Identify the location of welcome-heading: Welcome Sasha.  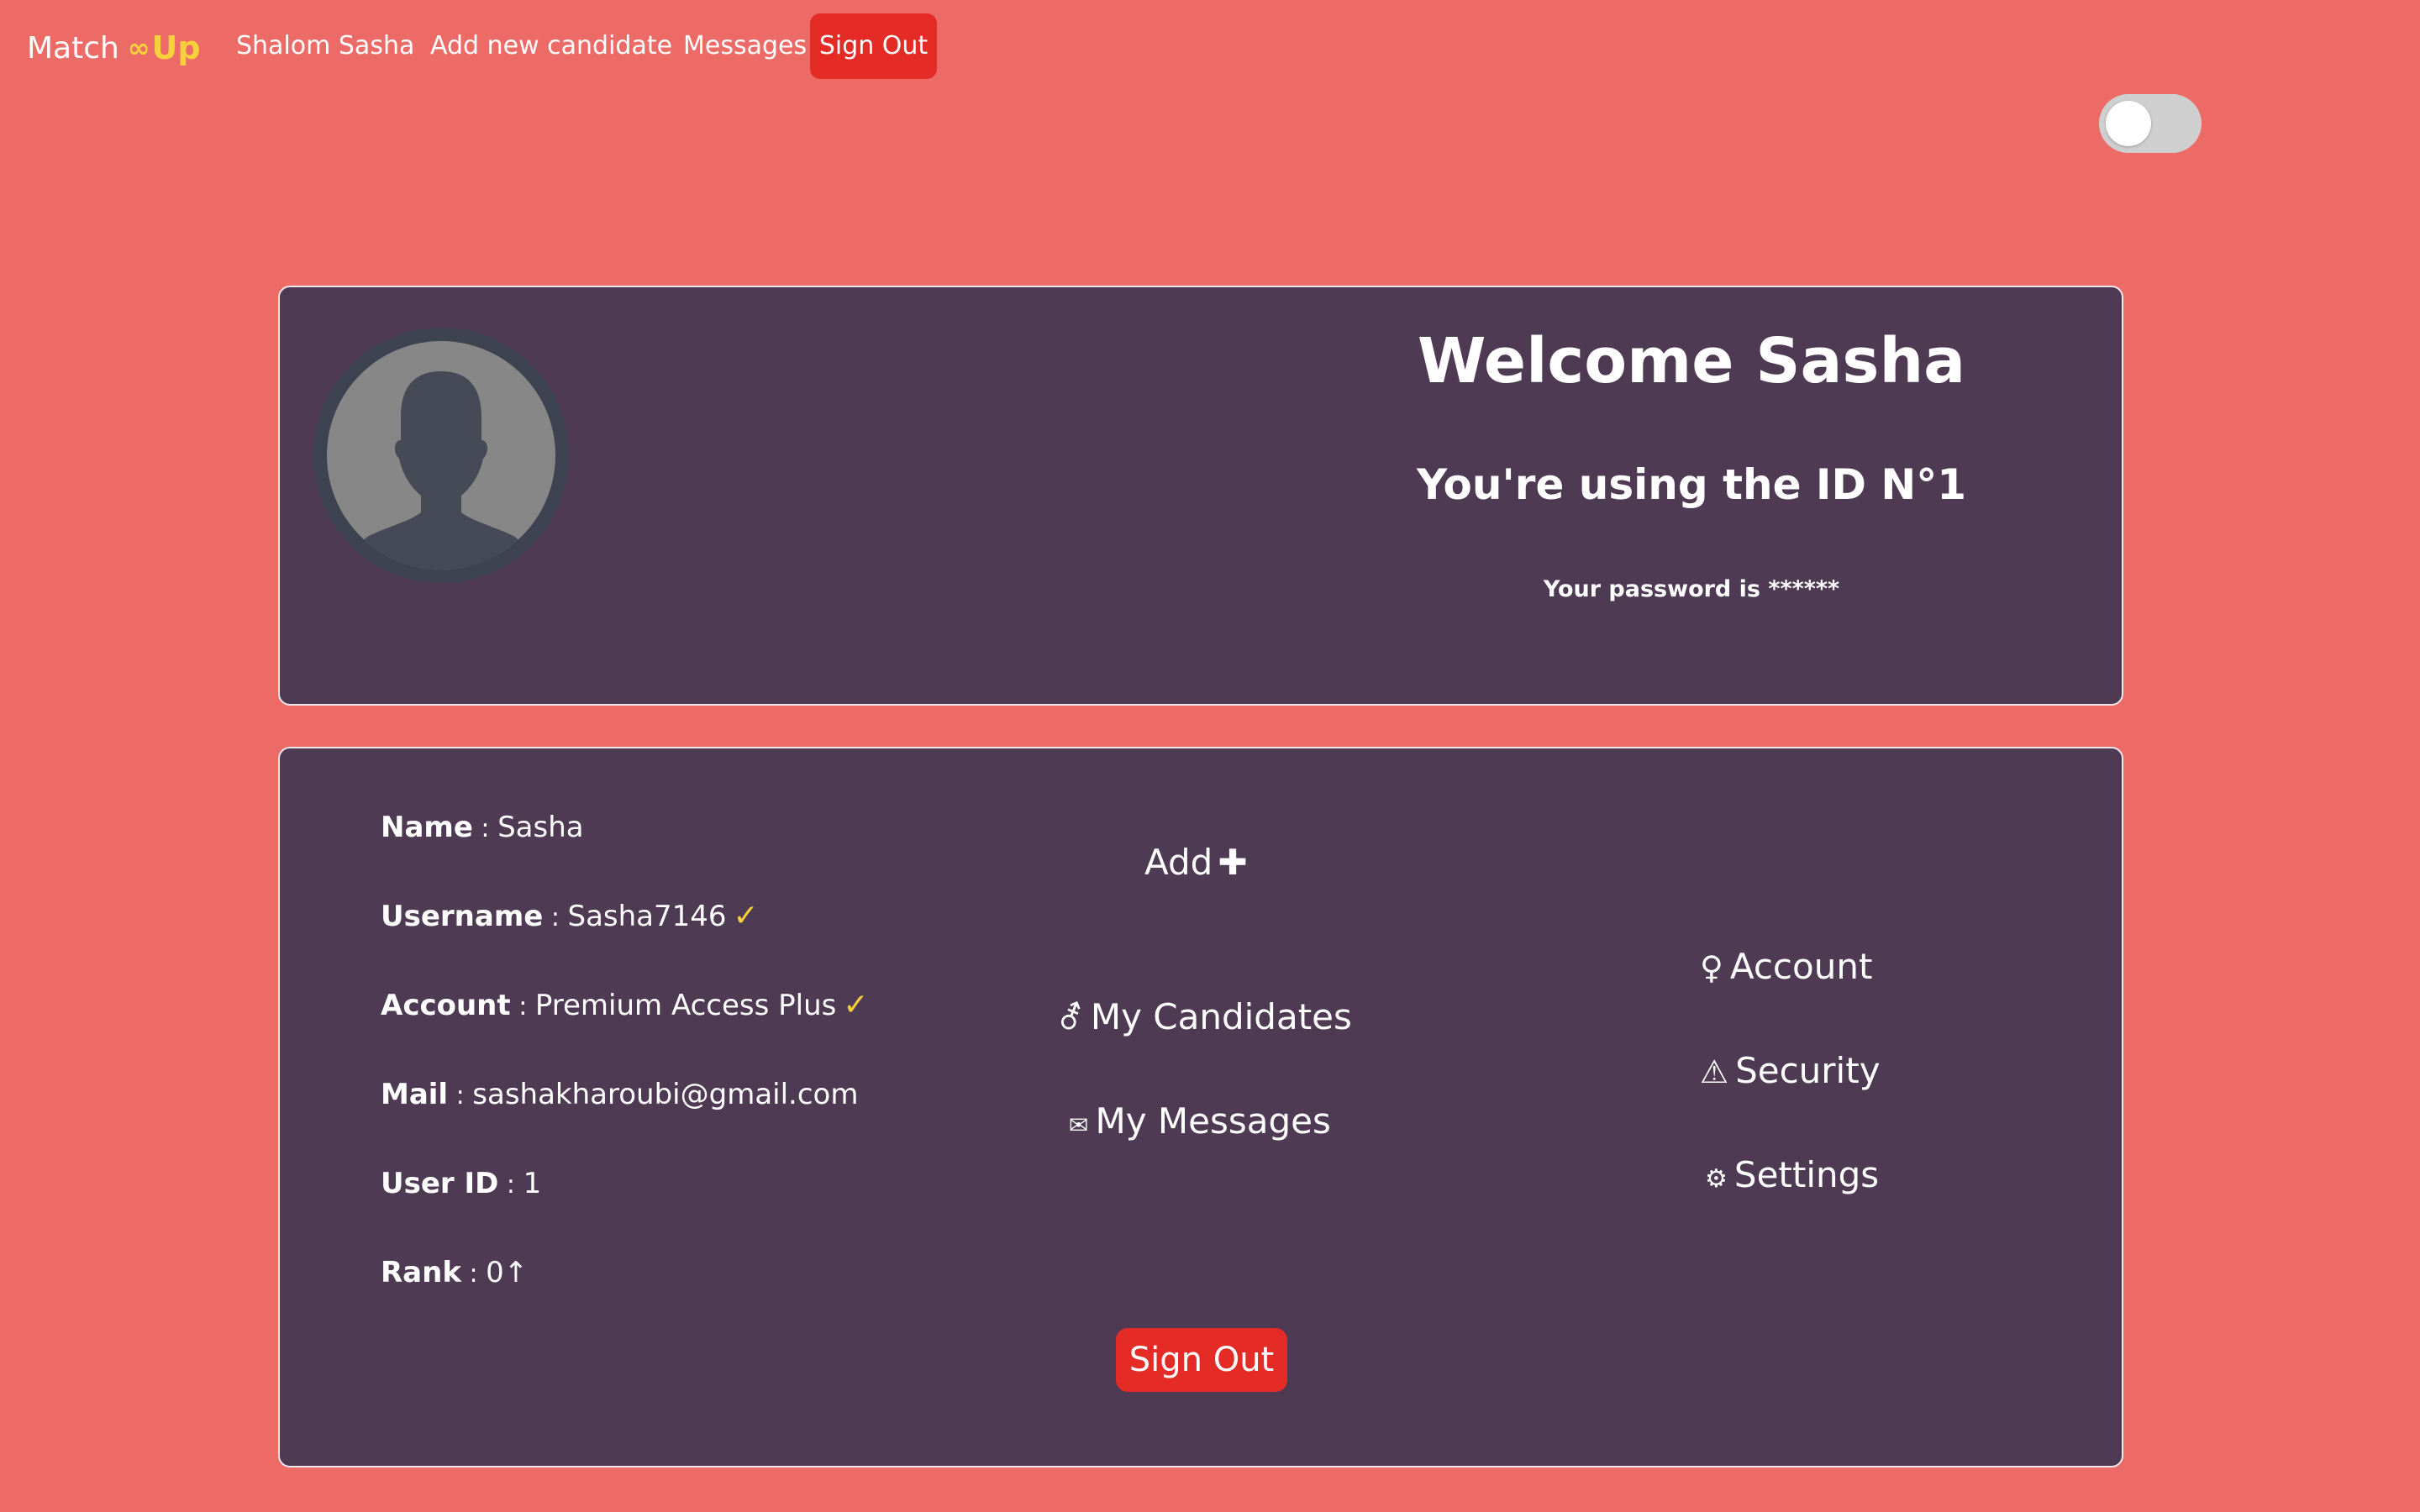
(1691, 361).